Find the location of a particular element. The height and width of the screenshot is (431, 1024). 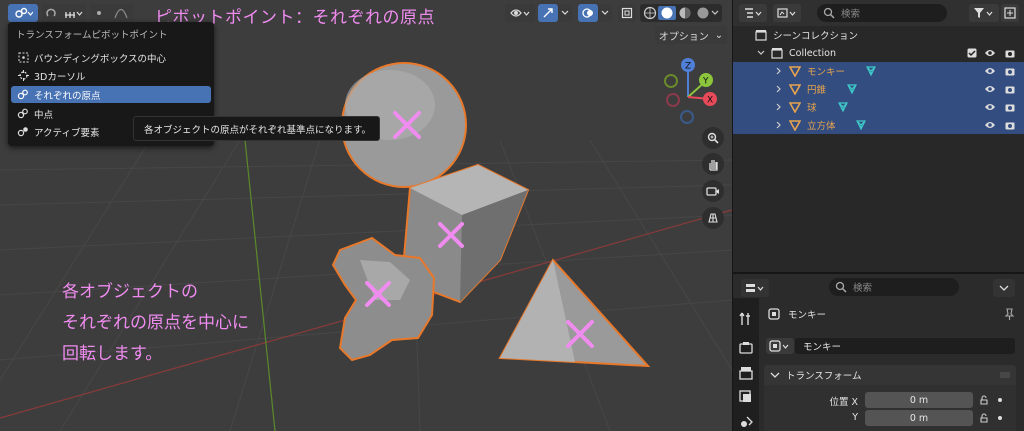

pivot-point-icon is located at coordinates (24, 12).